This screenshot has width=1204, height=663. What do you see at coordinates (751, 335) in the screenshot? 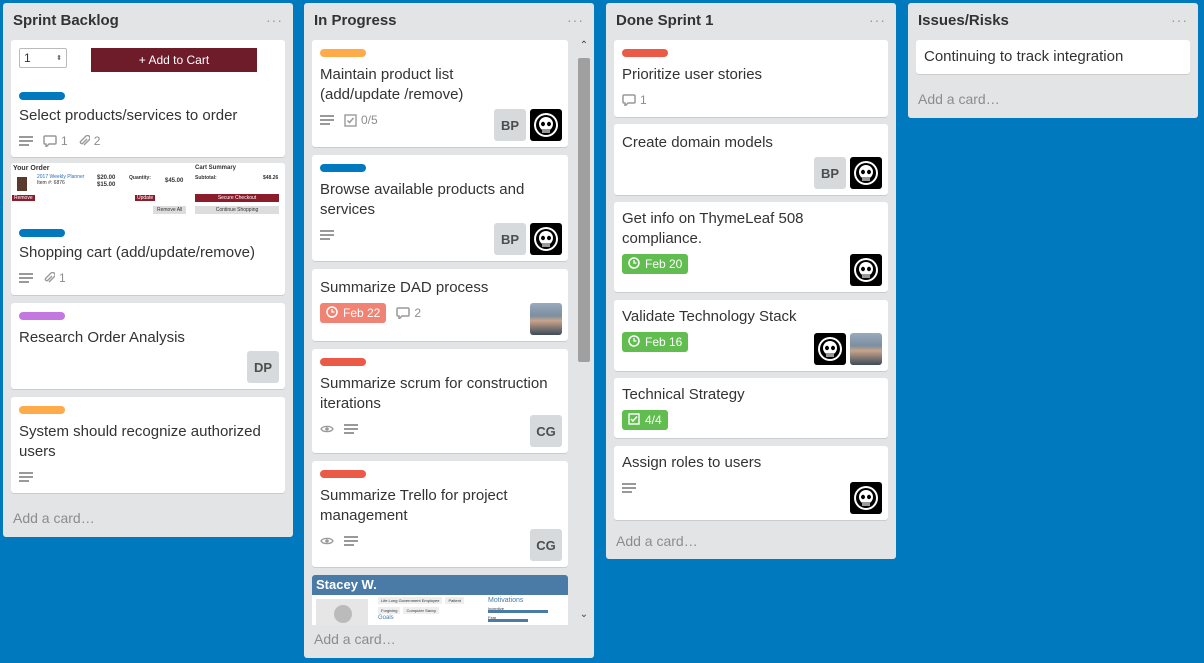
I see `card-validate-stack: Validate Technology Stack Feb 16` at bounding box center [751, 335].